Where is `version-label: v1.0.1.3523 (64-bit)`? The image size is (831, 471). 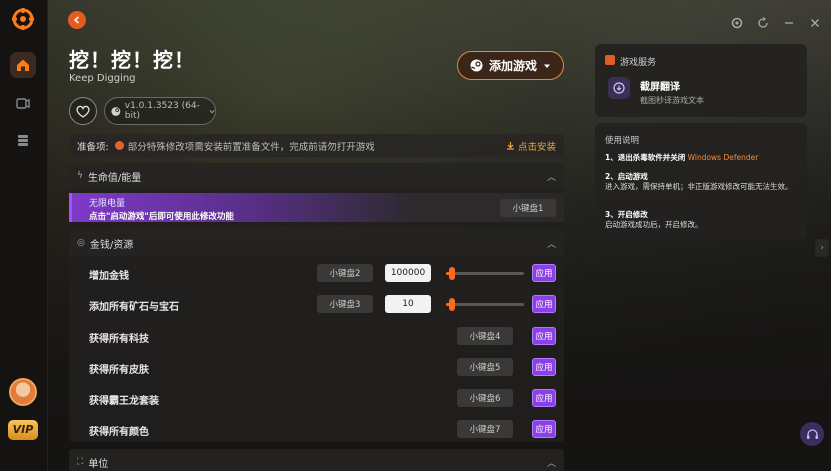 version-label: v1.0.1.3523 (64-bit) is located at coordinates (162, 111).